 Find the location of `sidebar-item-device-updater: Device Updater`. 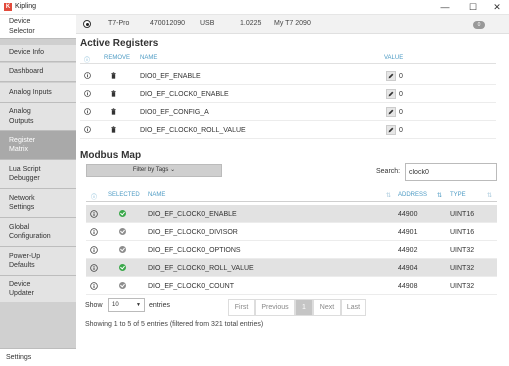

sidebar-item-device-updater: Device Updater is located at coordinates (38, 289).